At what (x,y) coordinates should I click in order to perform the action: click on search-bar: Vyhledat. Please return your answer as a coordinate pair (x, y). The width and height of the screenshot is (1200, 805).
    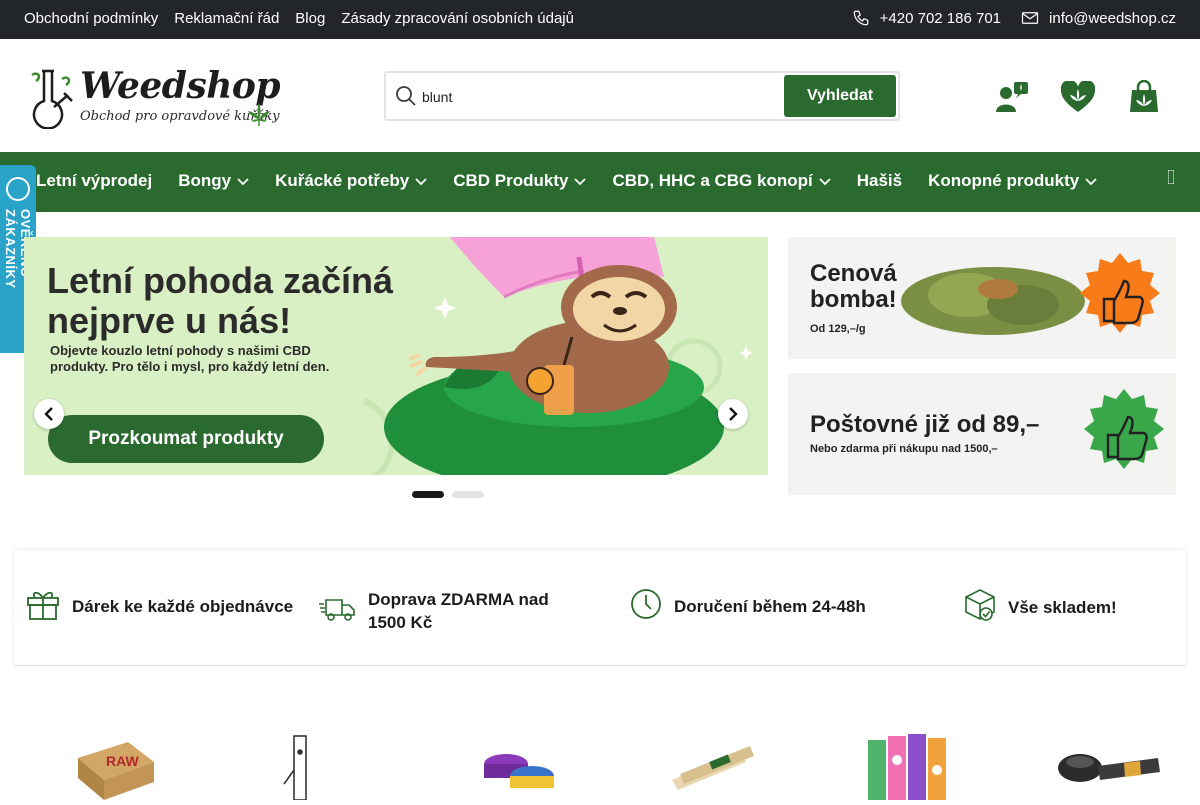
    Looking at the image, I should click on (642, 96).